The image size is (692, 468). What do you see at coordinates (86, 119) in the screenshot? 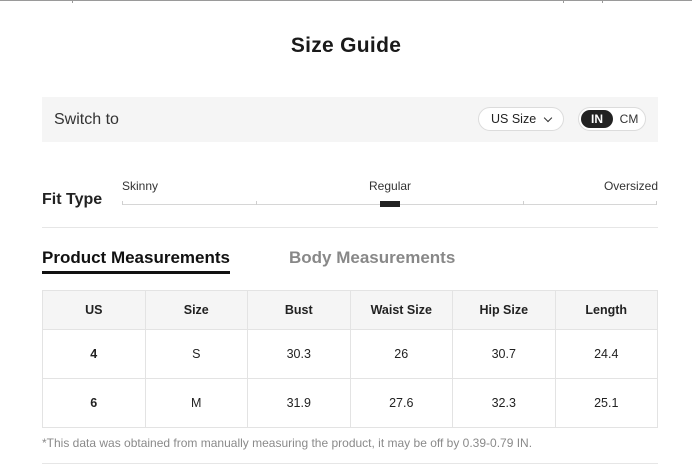
I see `switch-label: Switch to` at bounding box center [86, 119].